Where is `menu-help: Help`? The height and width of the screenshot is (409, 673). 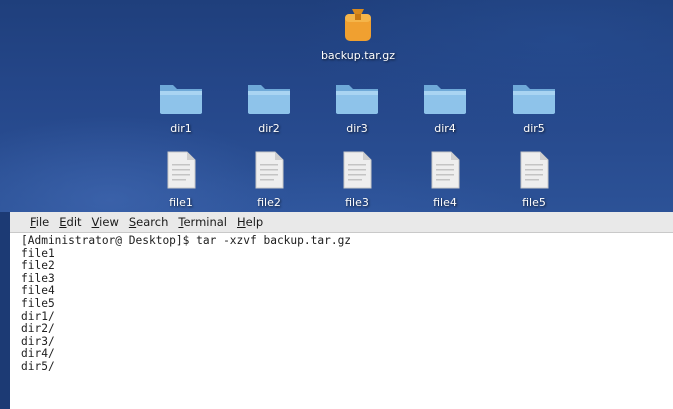
menu-help: Help is located at coordinates (250, 222).